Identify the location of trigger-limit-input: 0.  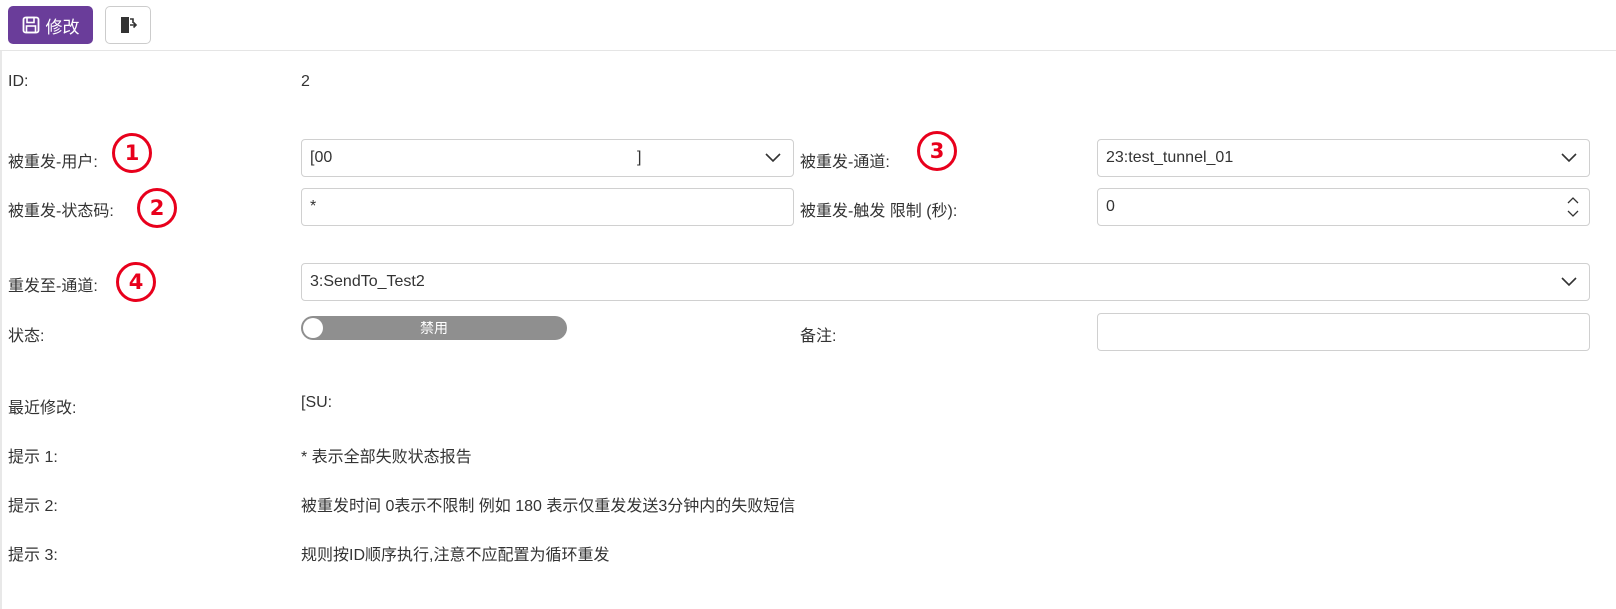
(1343, 207).